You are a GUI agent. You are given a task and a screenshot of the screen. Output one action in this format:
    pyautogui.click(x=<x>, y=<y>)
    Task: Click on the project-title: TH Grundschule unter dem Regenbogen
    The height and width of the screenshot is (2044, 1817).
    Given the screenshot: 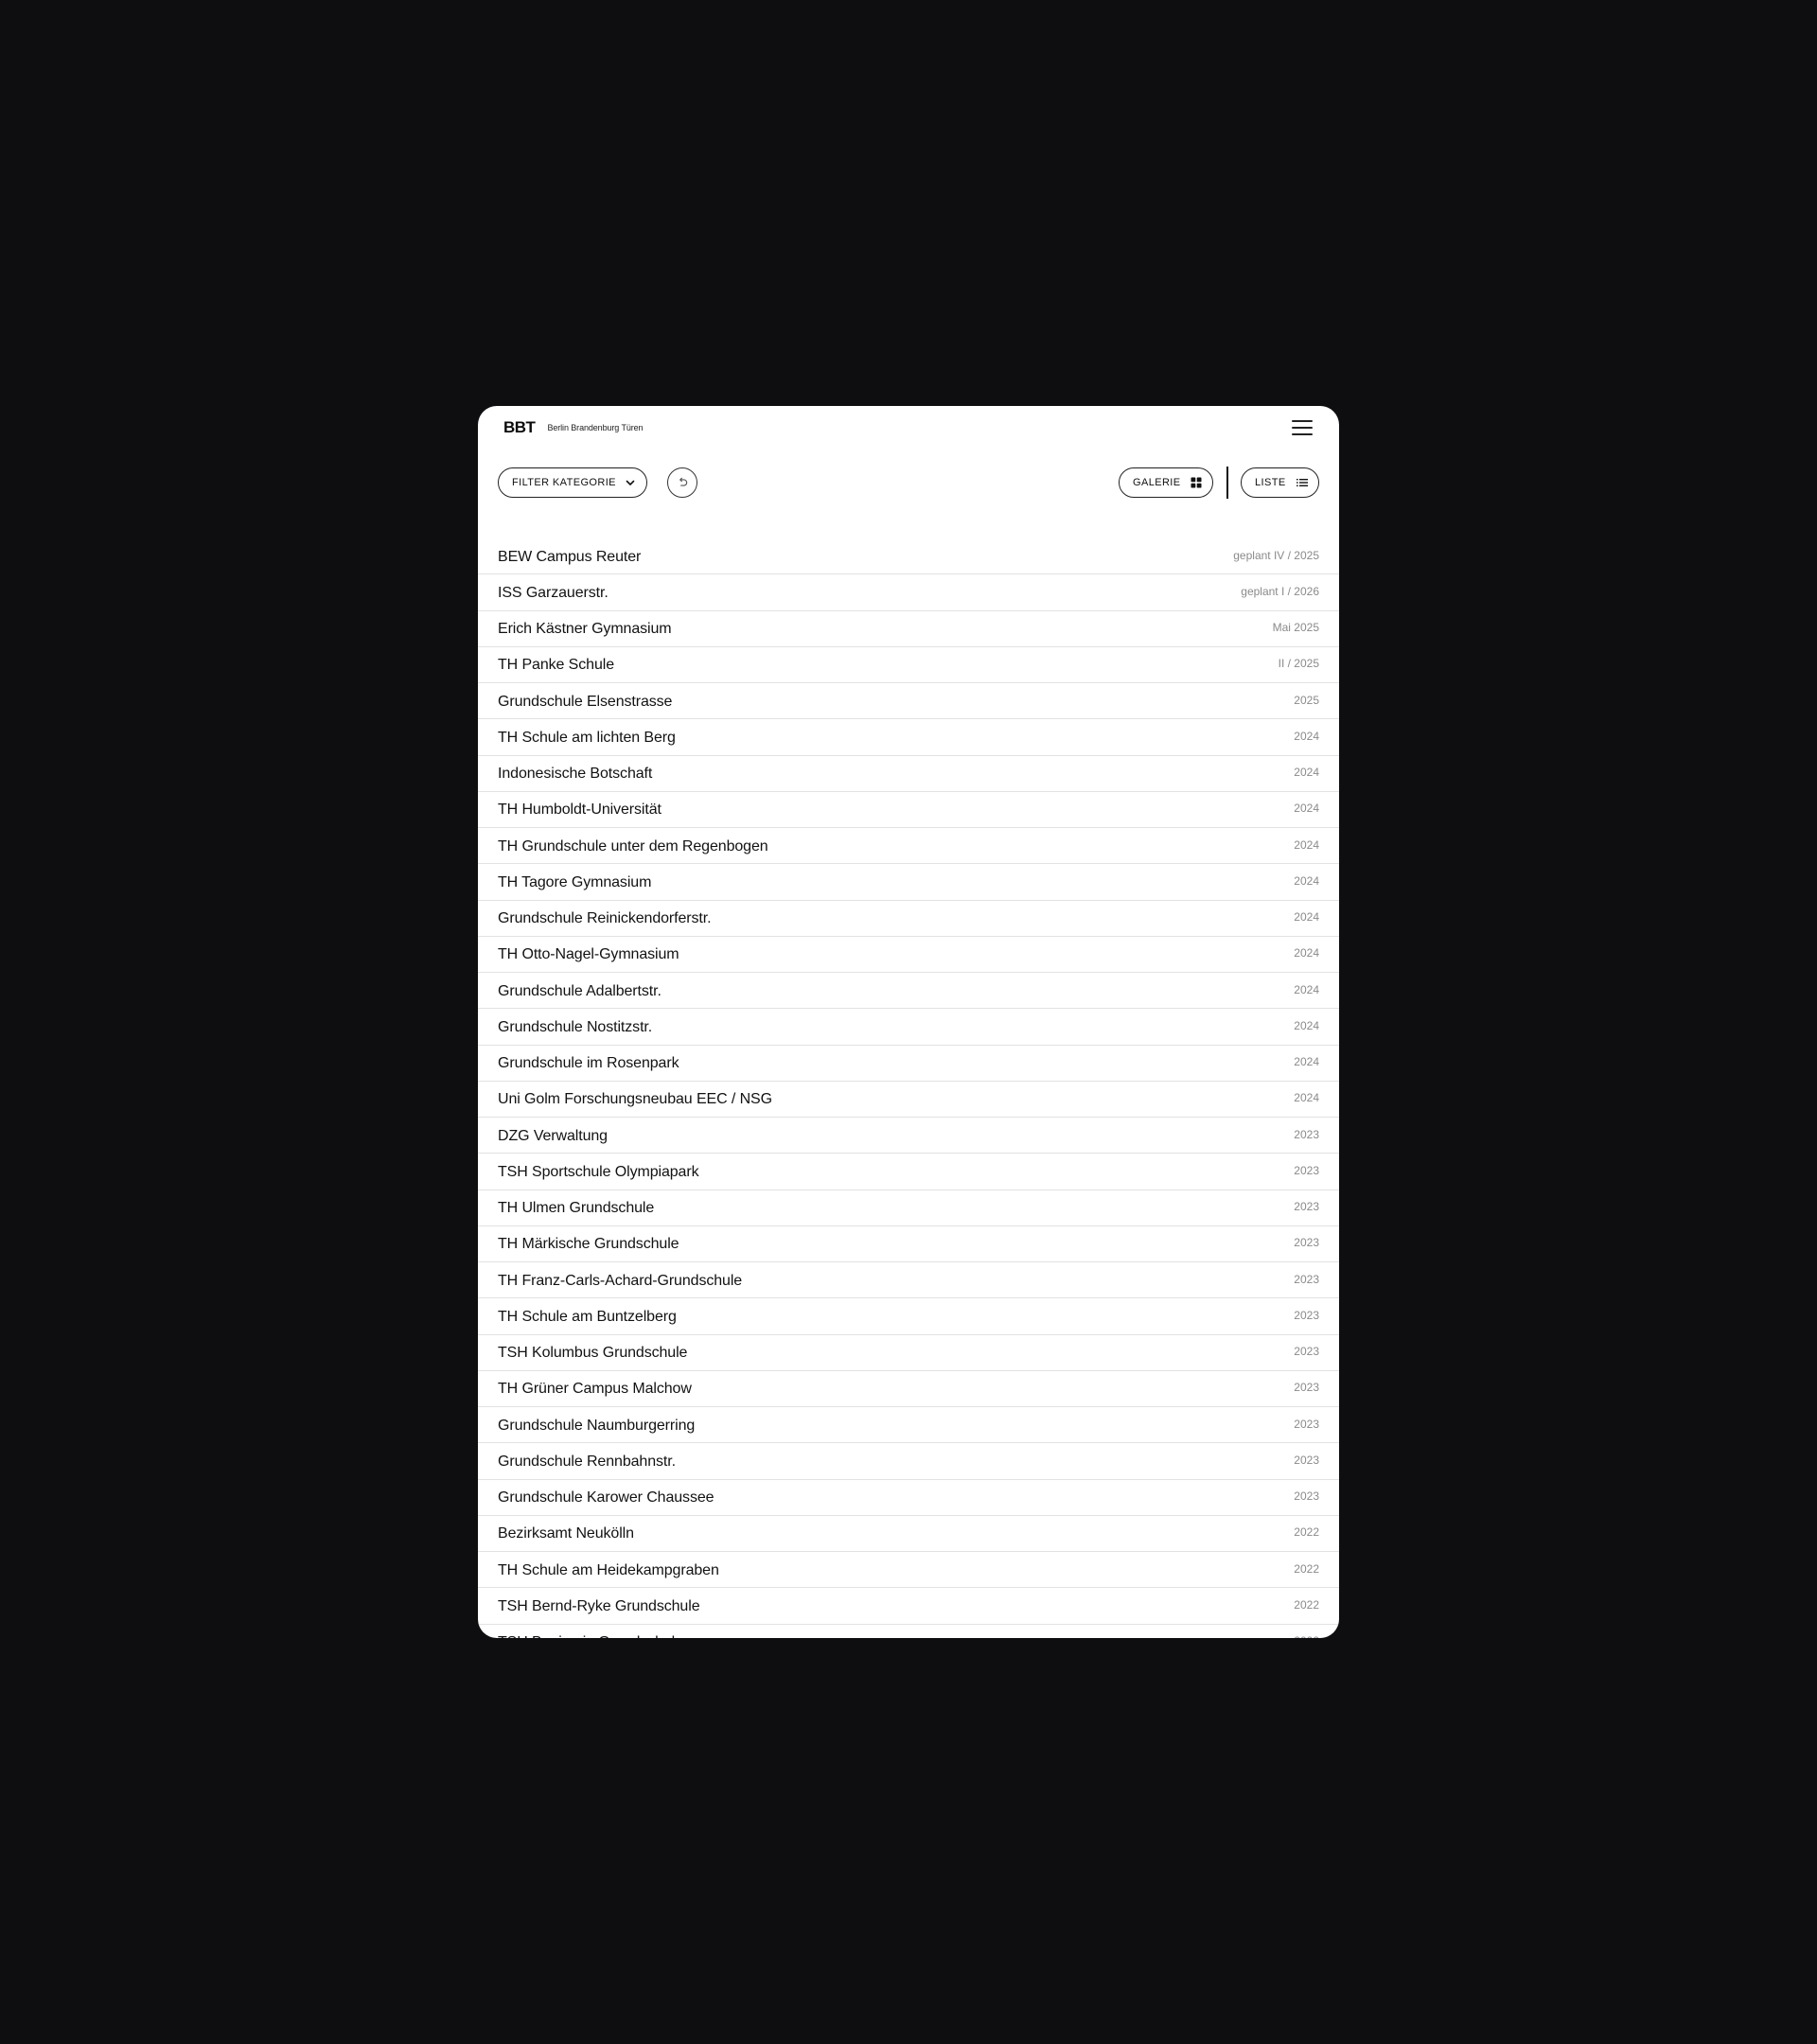 What is the action you would take?
    pyautogui.click(x=633, y=846)
    